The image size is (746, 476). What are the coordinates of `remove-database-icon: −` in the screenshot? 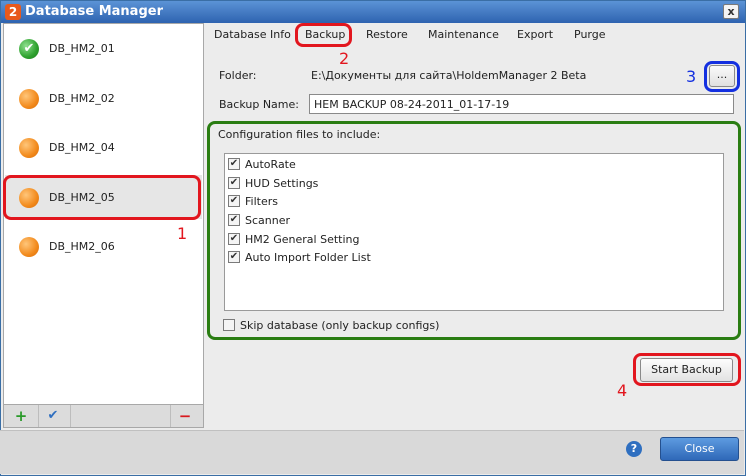 It's located at (185, 416).